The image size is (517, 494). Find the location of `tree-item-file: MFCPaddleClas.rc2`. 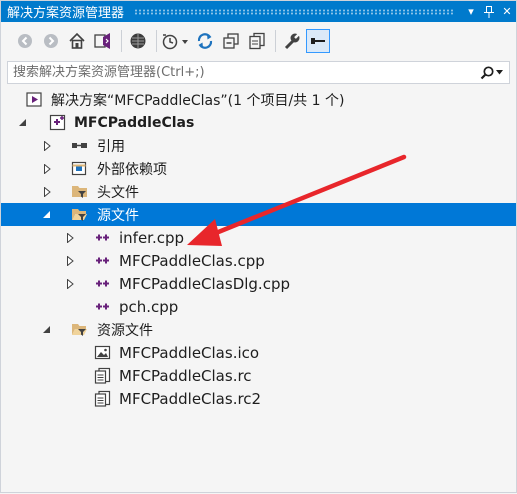

tree-item-file: MFCPaddleClas.rc2 is located at coordinates (258, 398).